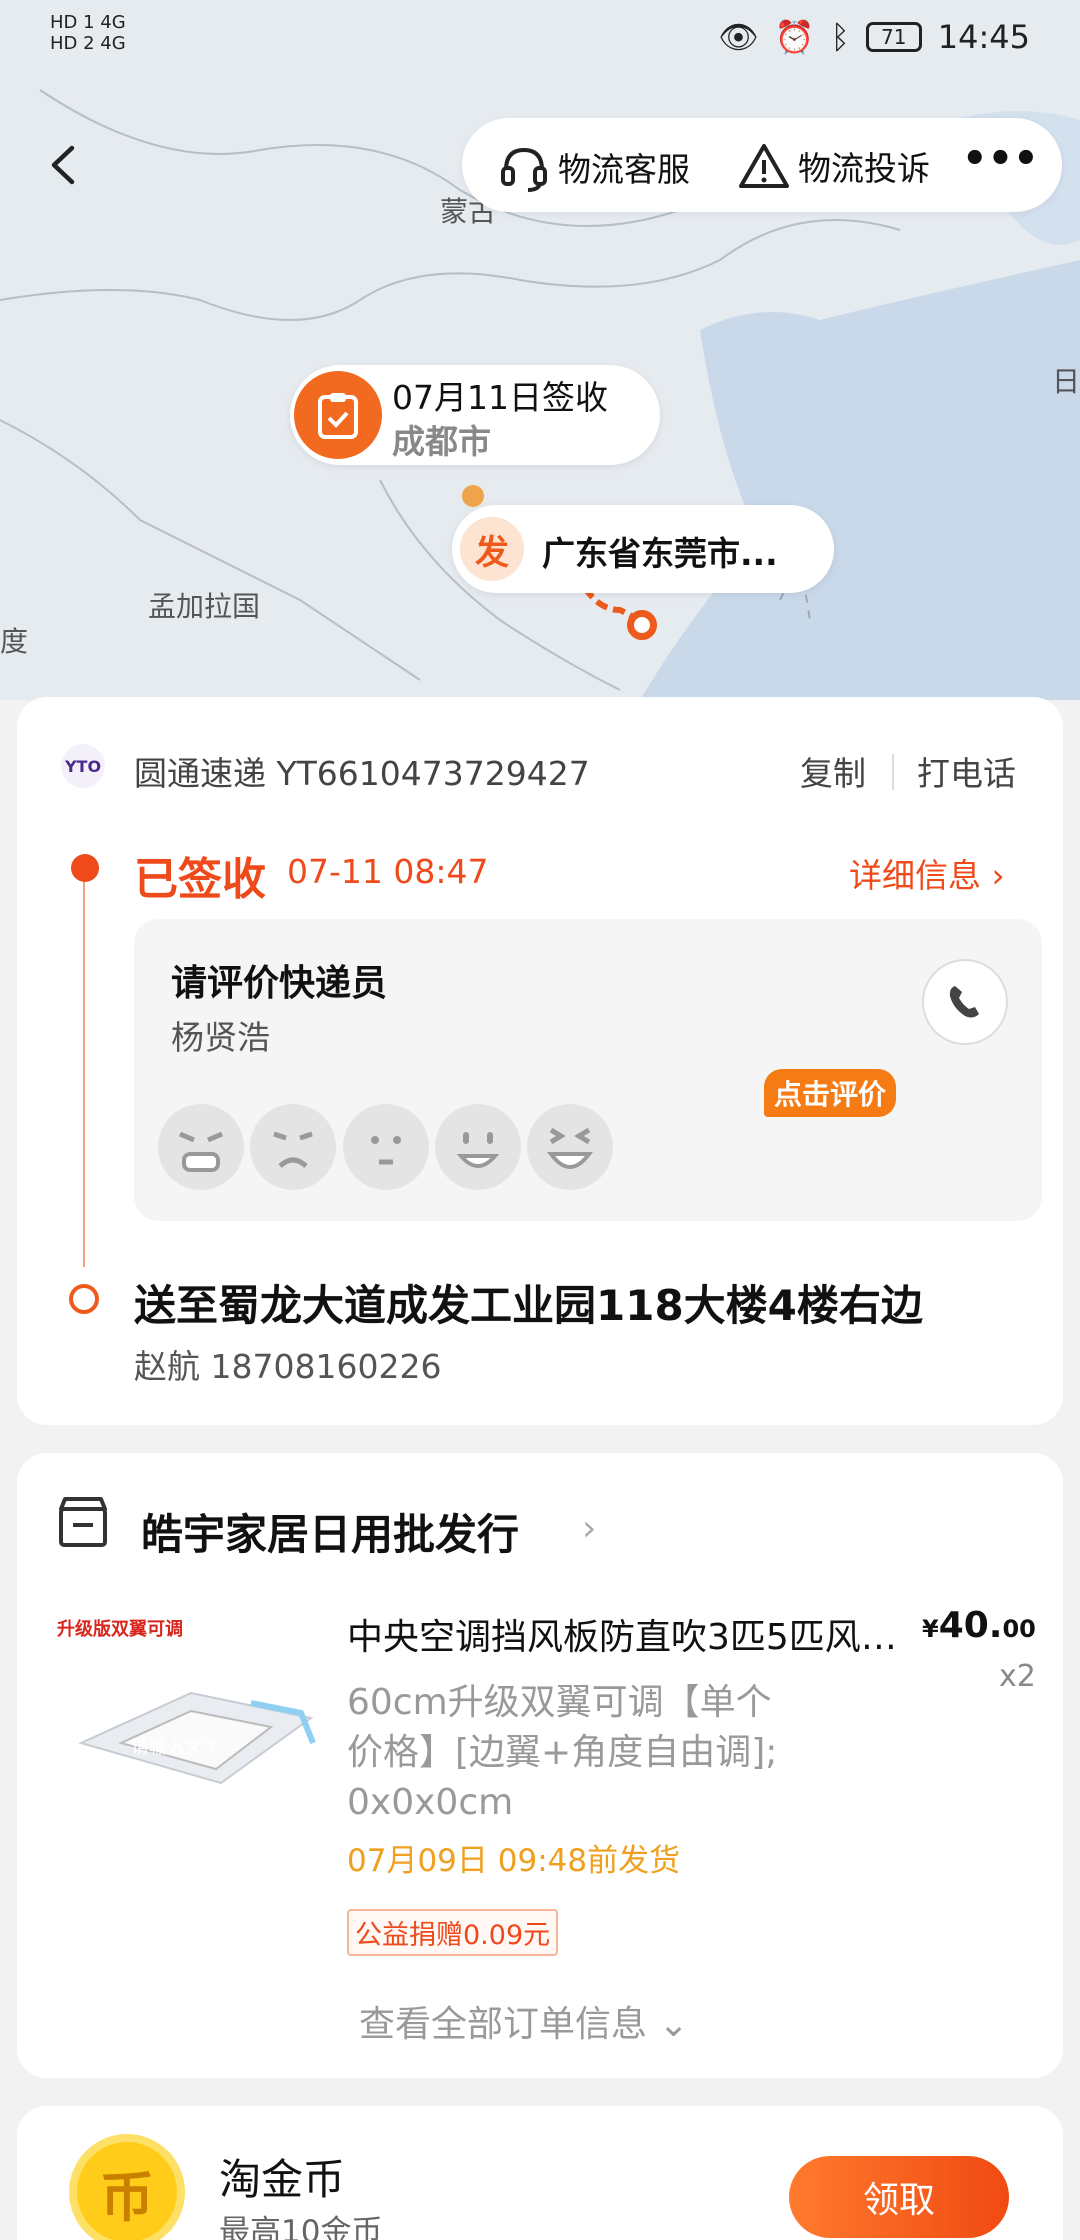 This screenshot has width=1080, height=2240. I want to click on rate-courier-panel: 请评价快递员 杨贤浩 点击评价, so click(588, 1070).